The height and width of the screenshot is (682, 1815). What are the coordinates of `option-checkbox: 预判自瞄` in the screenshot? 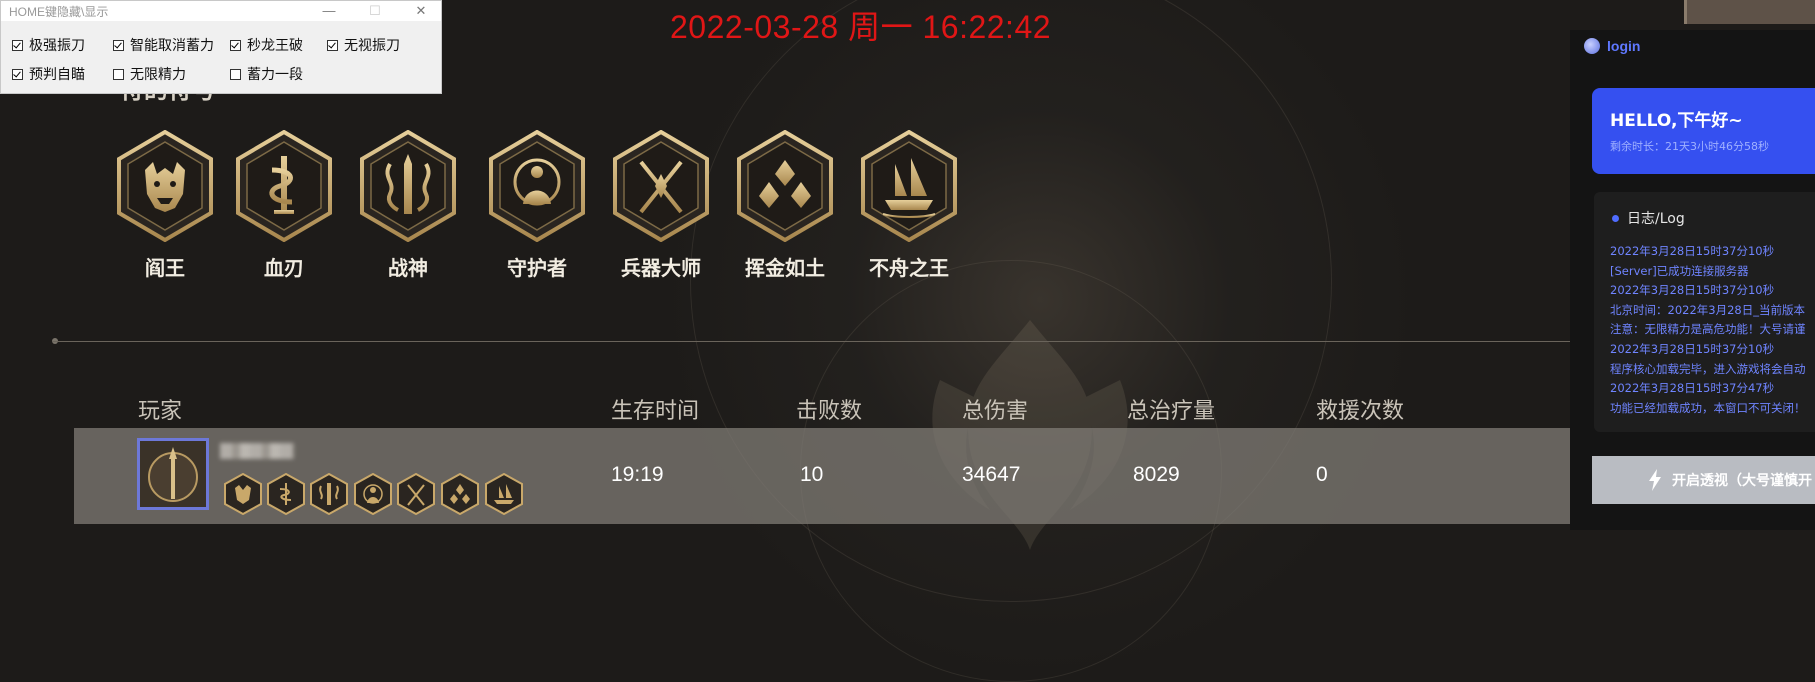 It's located at (48, 74).